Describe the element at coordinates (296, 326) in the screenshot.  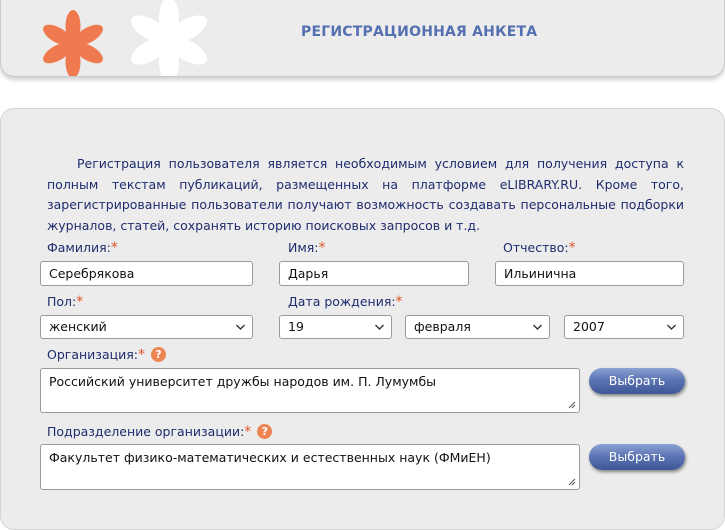
I see `birth-day-value: 19` at that location.